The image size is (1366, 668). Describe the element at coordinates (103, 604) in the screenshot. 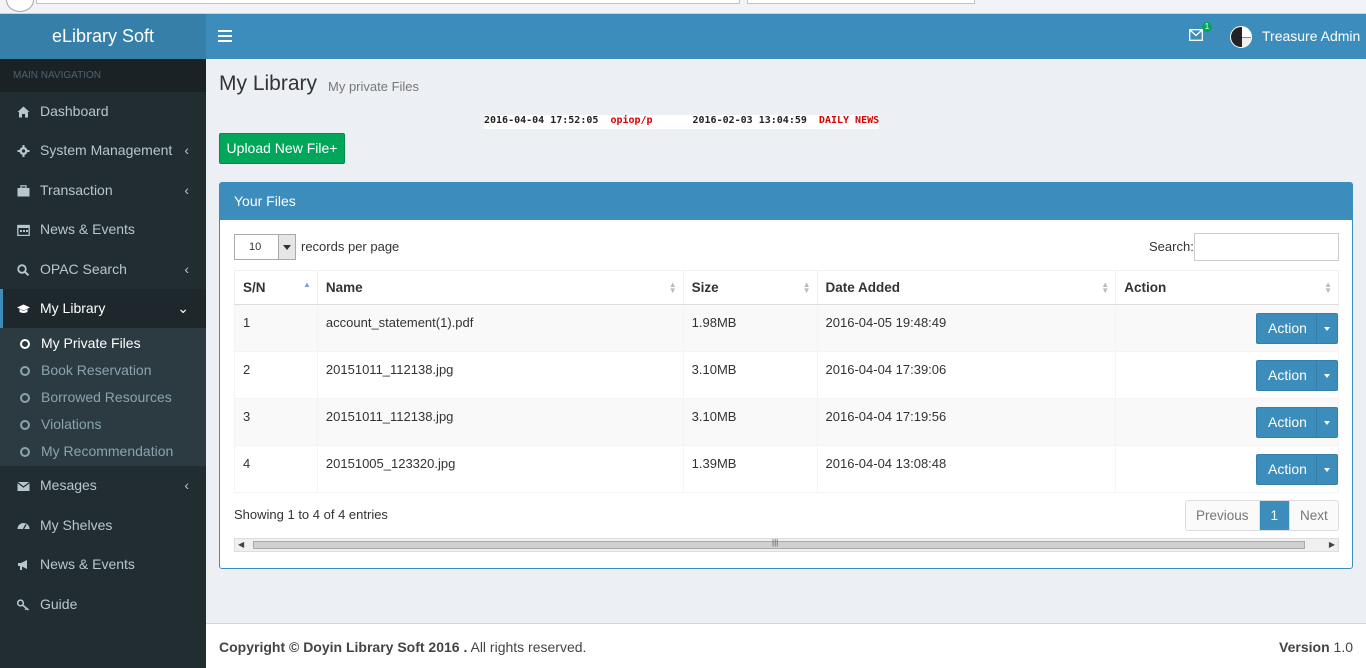

I see `sidebar-item-guide: Guide` at that location.